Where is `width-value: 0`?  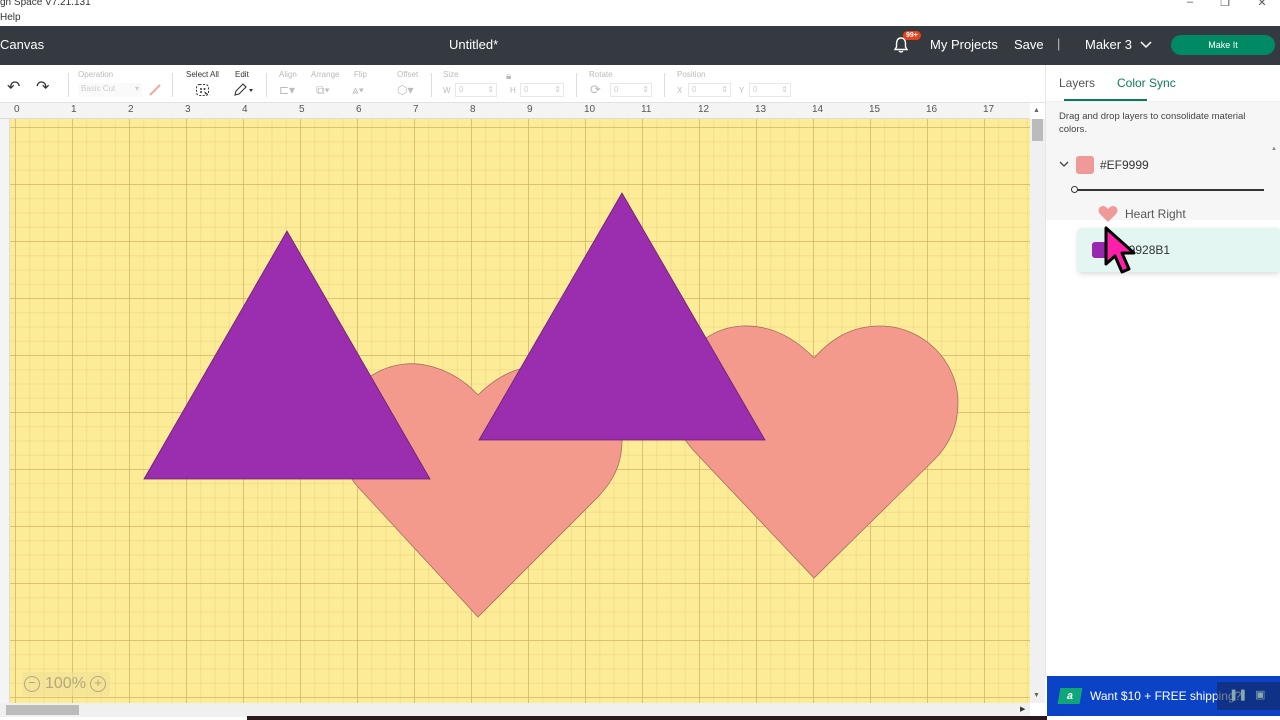
width-value: 0 is located at coordinates (461, 89).